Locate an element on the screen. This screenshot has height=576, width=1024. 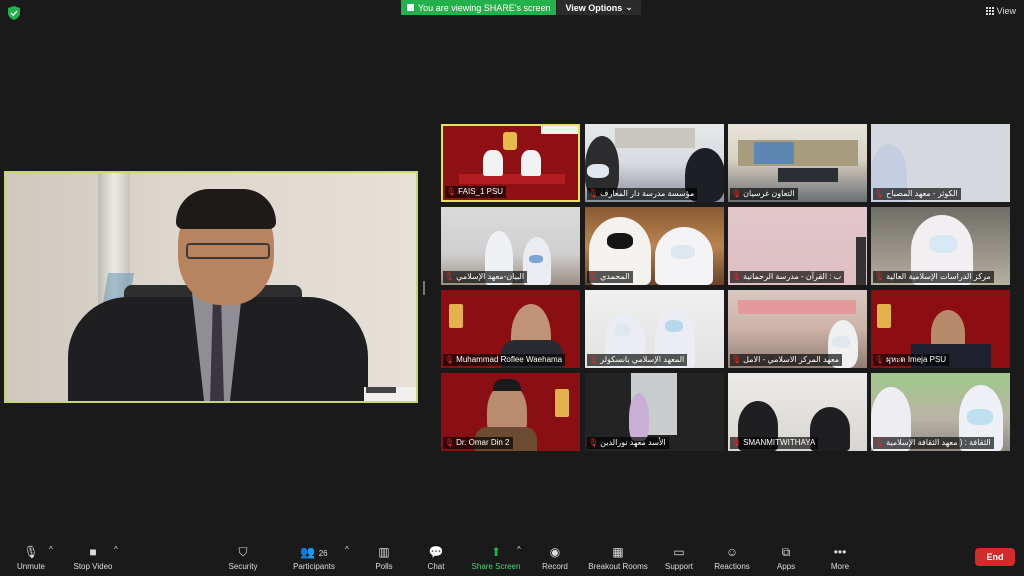
participant-name: 🎙 التعاون غرسيان is located at coordinates (764, 194).